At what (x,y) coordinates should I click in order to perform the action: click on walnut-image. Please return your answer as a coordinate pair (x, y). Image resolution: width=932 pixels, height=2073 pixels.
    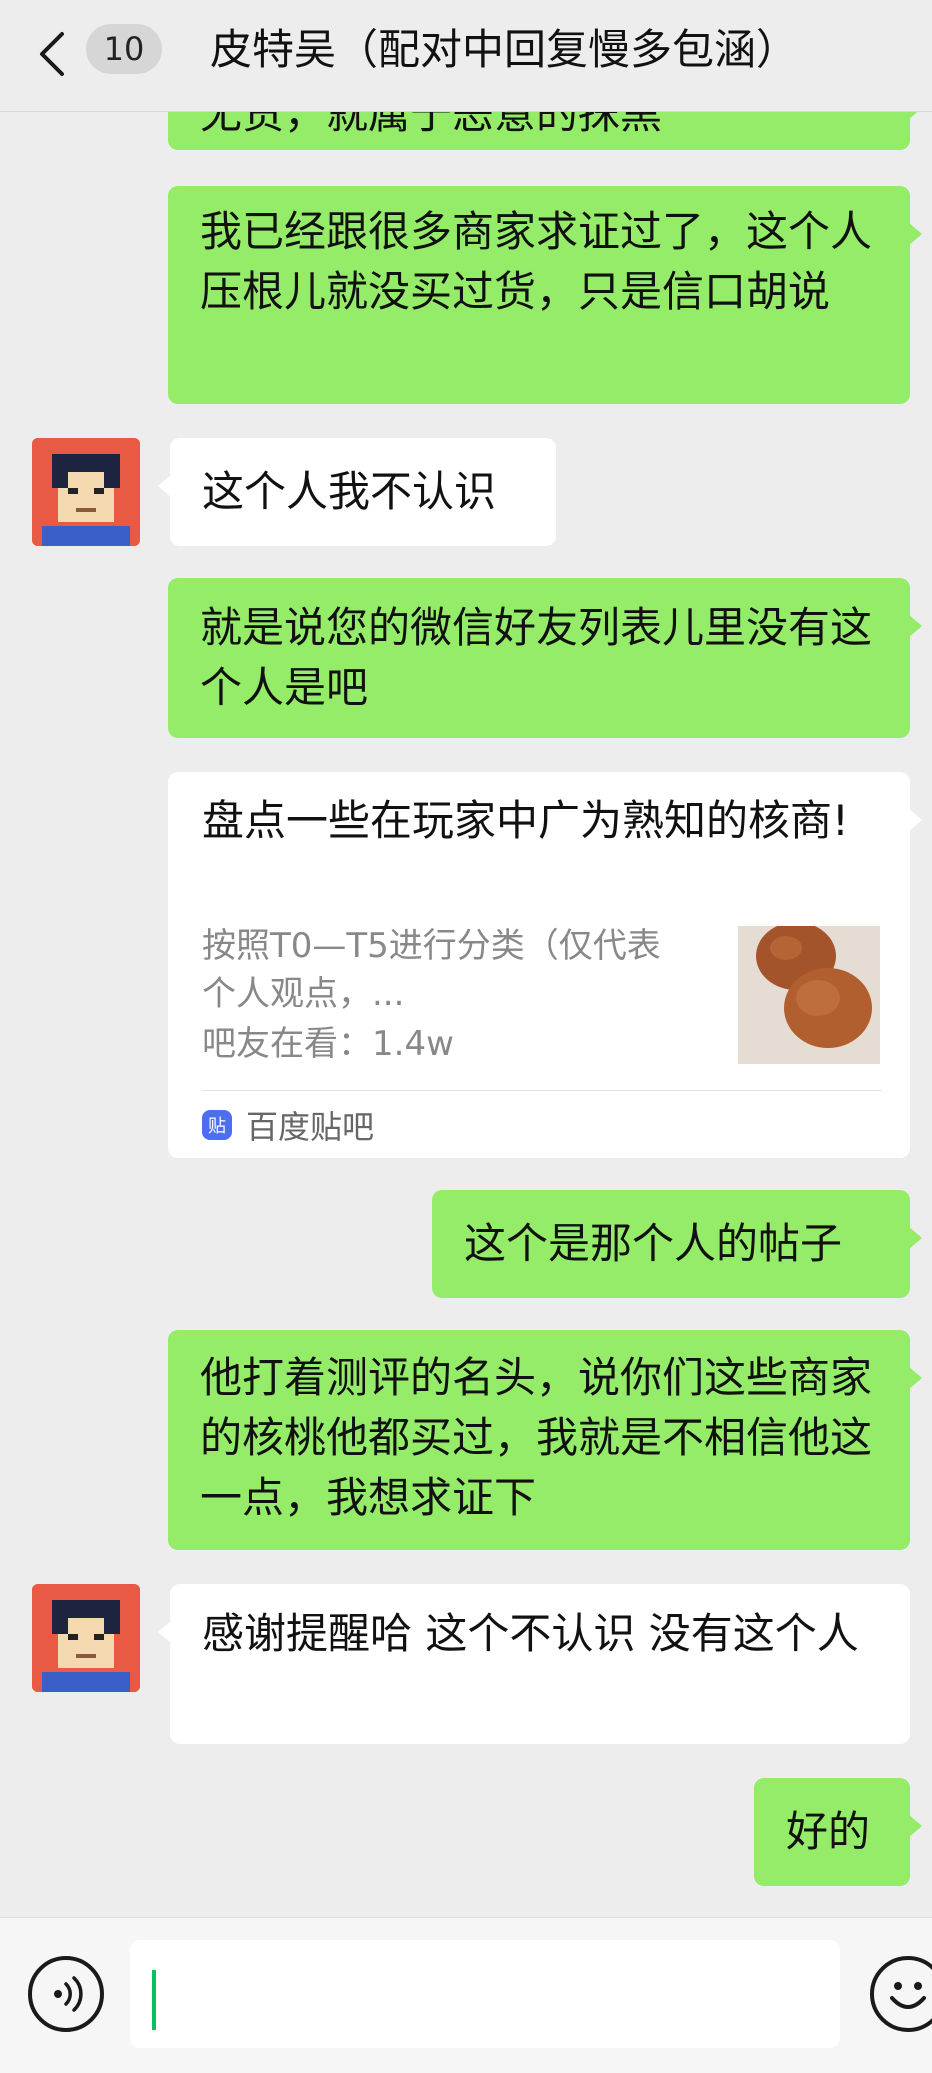
    Looking at the image, I should click on (809, 995).